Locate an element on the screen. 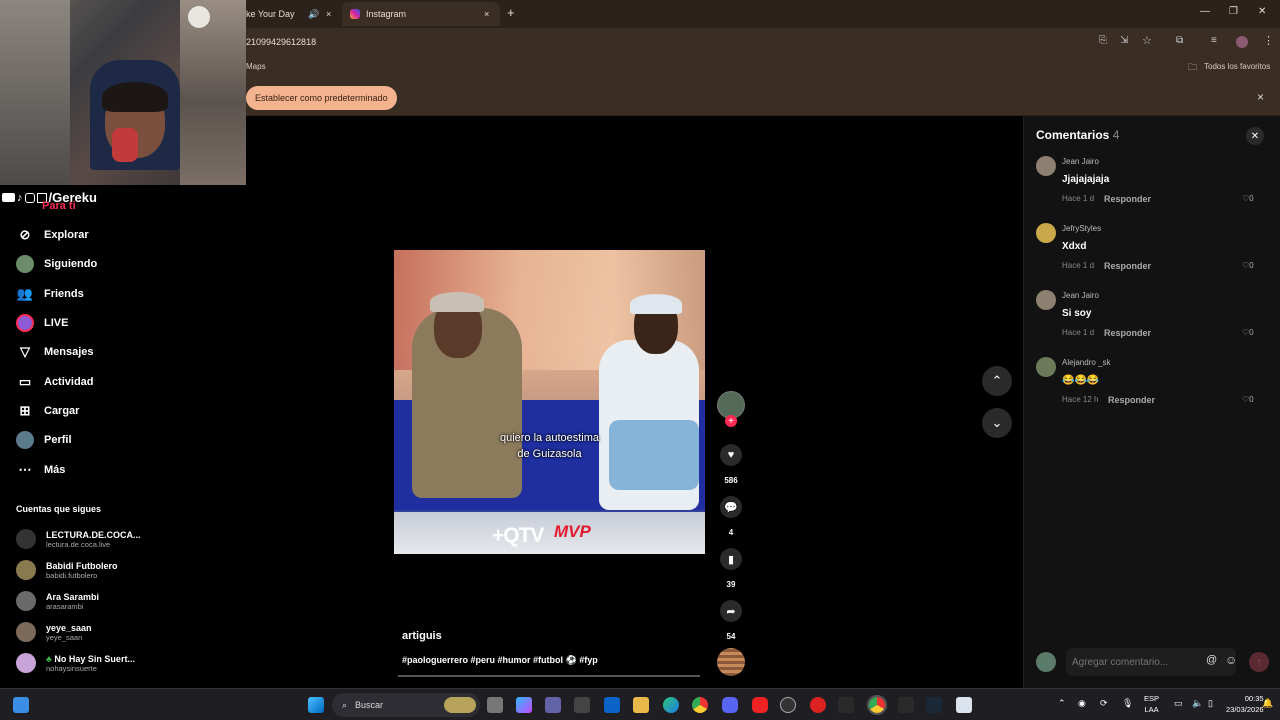 The image size is (1280, 720). obs-icon is located at coordinates (788, 705).